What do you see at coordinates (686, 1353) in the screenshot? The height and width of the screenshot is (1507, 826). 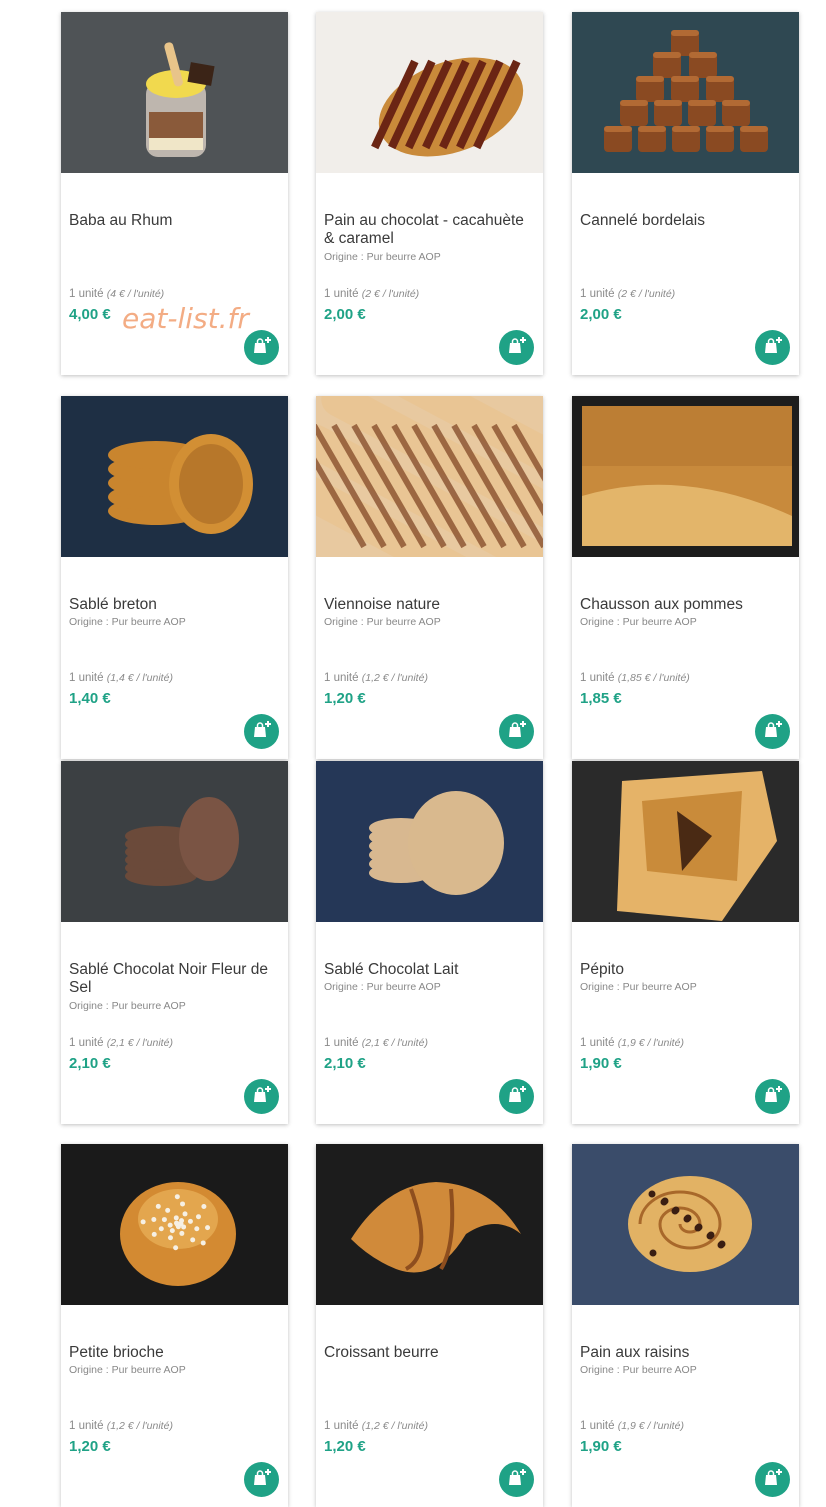 I see `product-name: Pain aux raisins` at bounding box center [686, 1353].